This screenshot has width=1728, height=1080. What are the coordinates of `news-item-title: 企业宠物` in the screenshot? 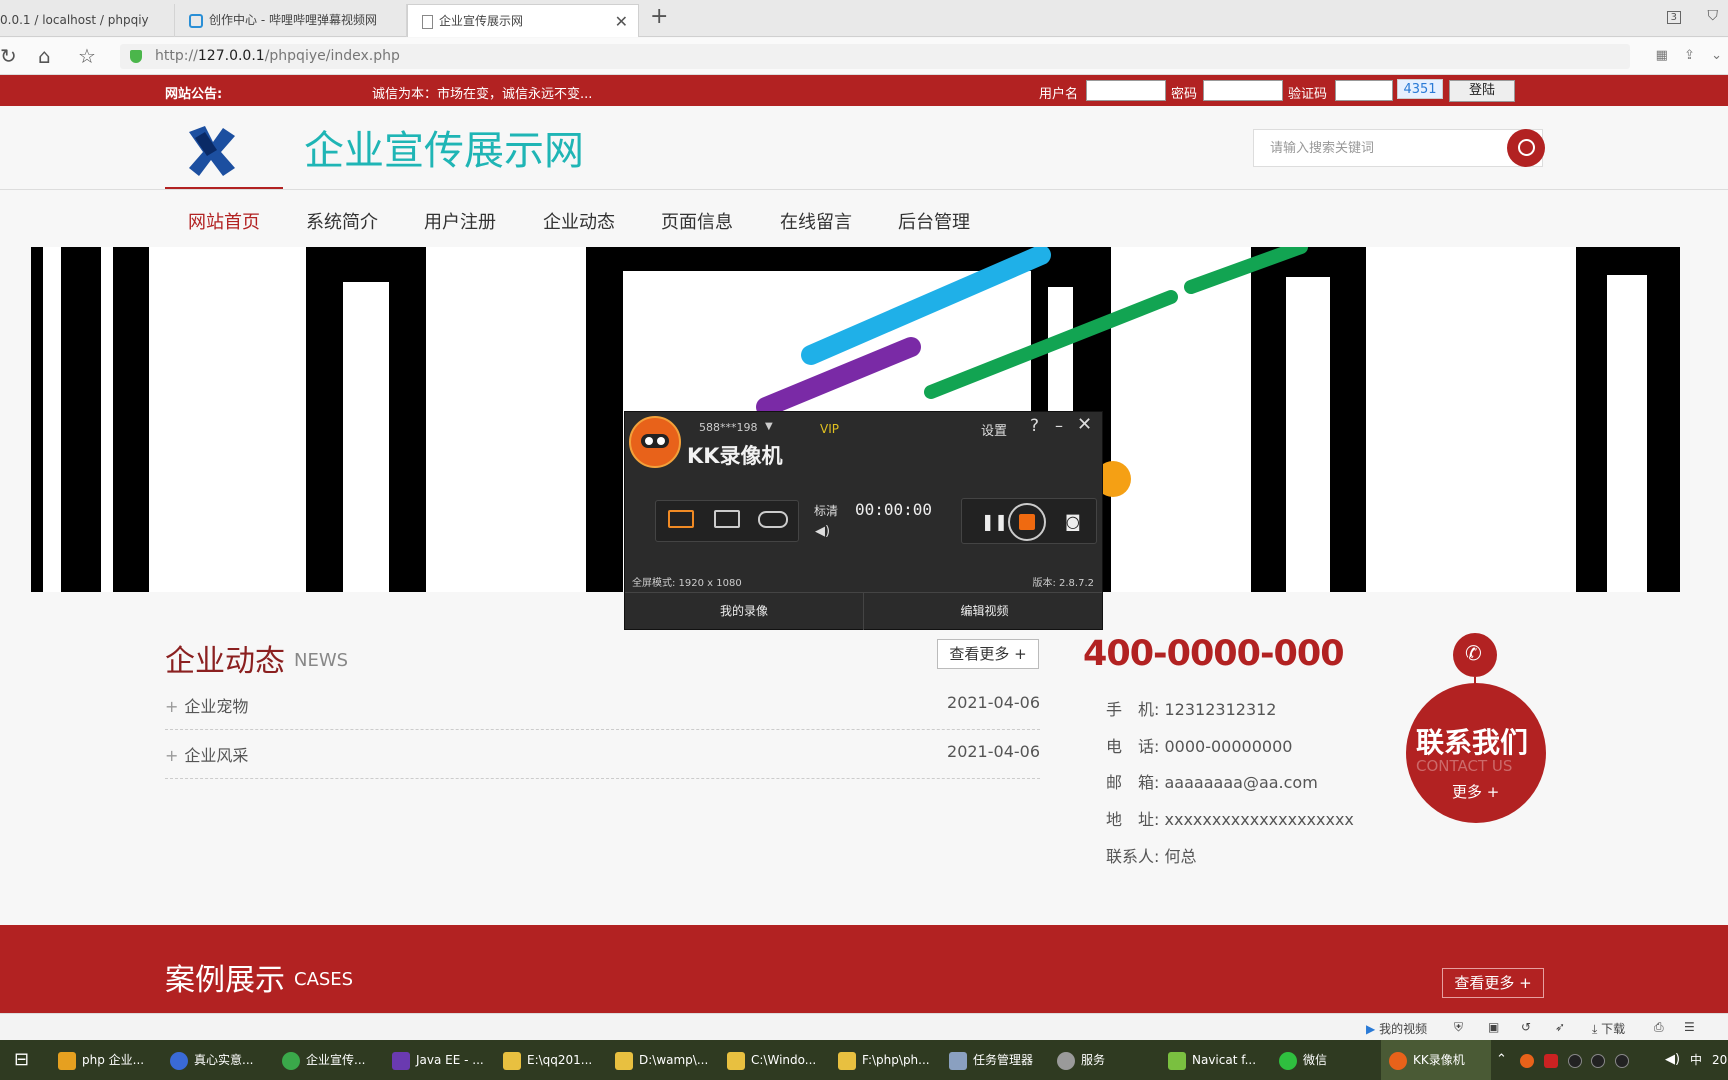 It's located at (216, 706).